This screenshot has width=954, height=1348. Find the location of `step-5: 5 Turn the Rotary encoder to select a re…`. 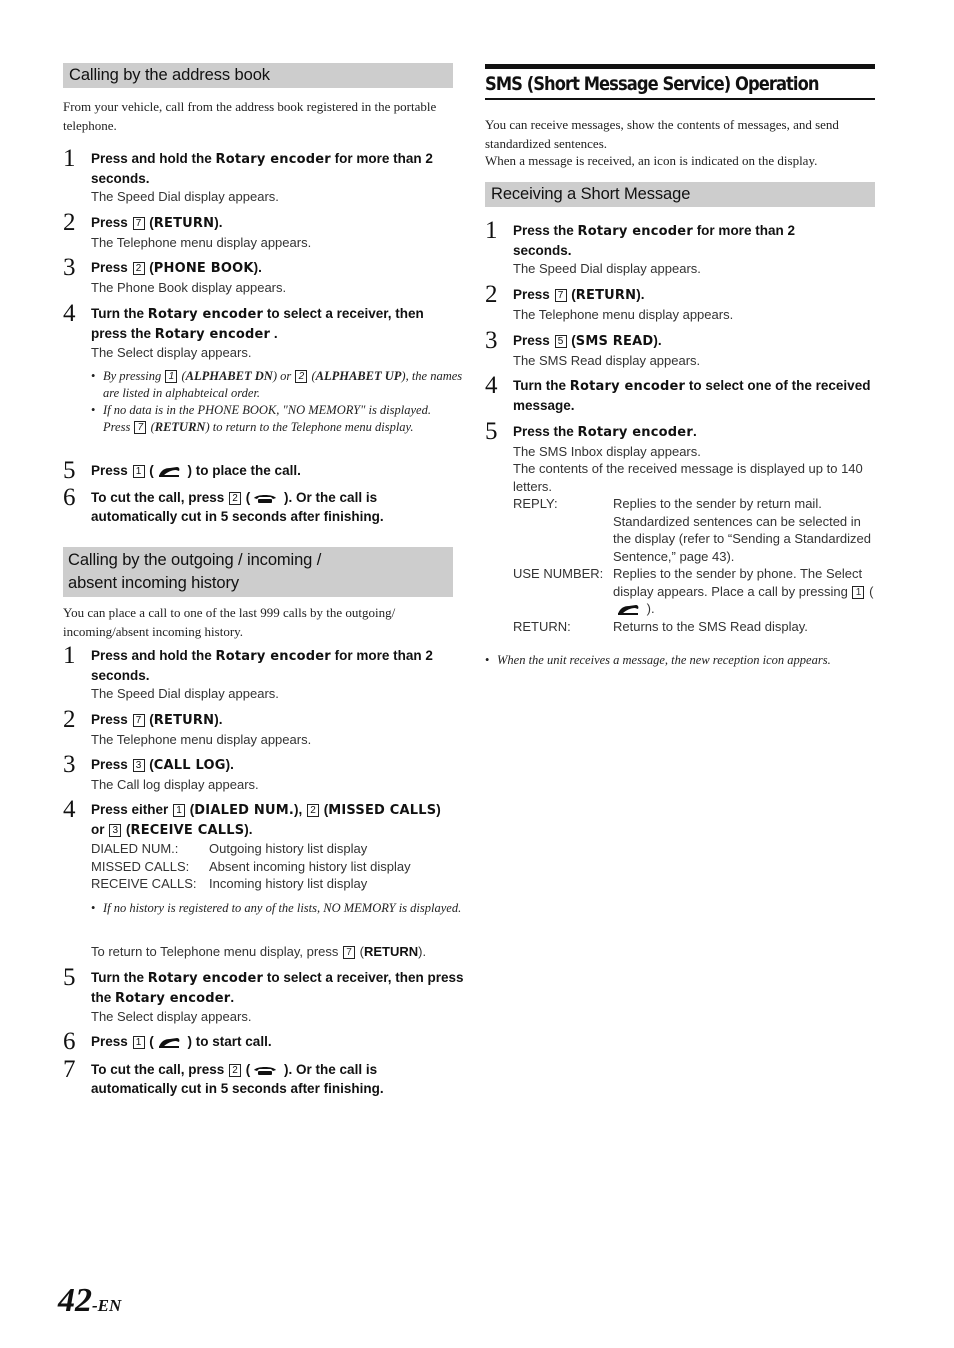

step-5: 5 Turn the Rotary encoder to select a re… is located at coordinates (273, 995).